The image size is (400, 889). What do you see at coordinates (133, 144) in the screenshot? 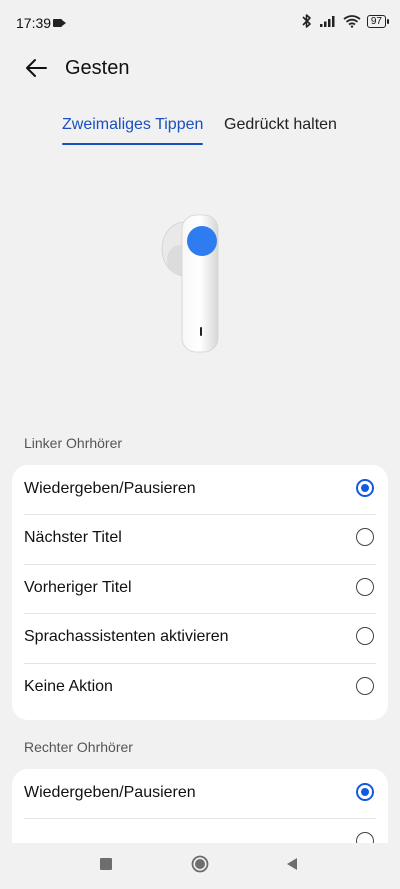
I see `tab-active-indicator` at bounding box center [133, 144].